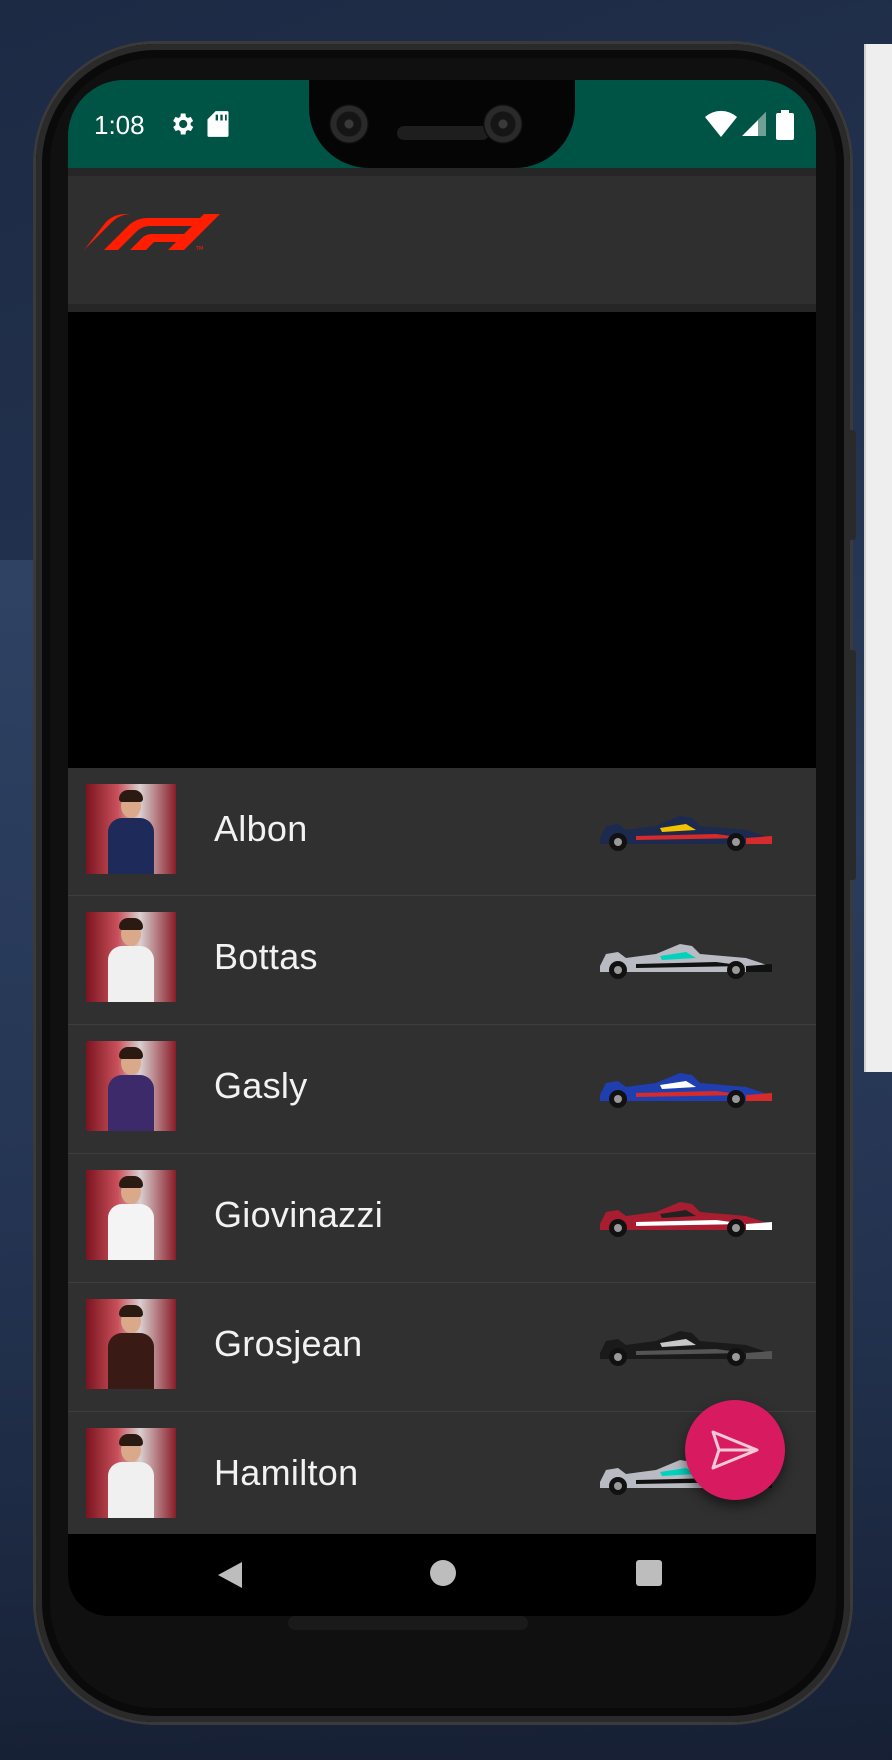 The image size is (892, 1760). What do you see at coordinates (152, 233) in the screenshot?
I see `f1-logo: TM` at bounding box center [152, 233].